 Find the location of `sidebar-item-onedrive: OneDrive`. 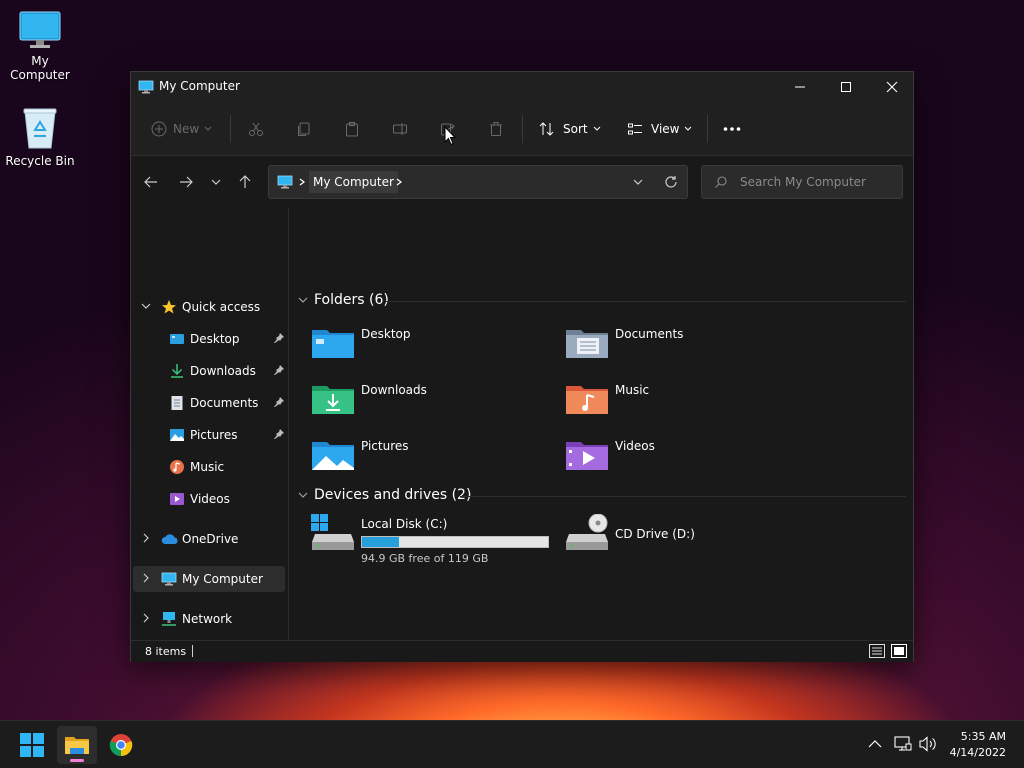

sidebar-item-onedrive: OneDrive is located at coordinates (209, 539).